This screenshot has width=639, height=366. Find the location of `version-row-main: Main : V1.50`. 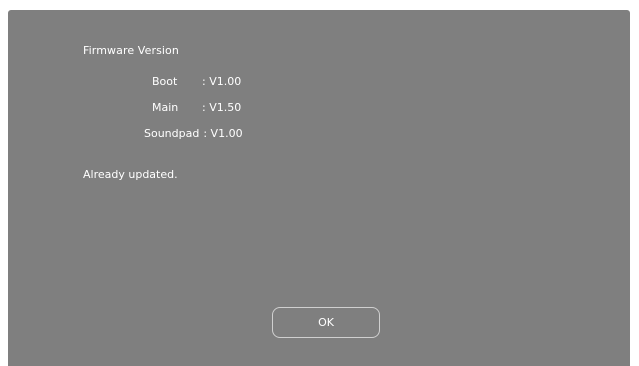

version-row-main: Main : V1.50 is located at coordinates (193, 107).